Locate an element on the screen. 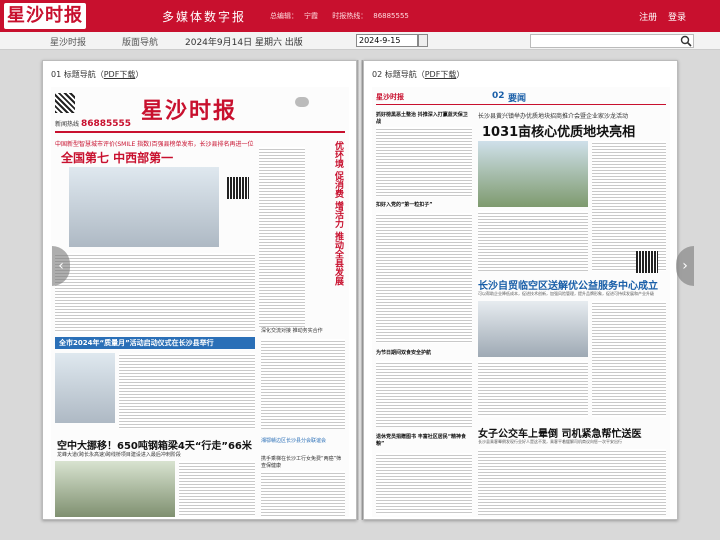  blue-headline-bar: 全市2024年“质量月”活动启动仪式在长沙县举行 is located at coordinates (155, 343).